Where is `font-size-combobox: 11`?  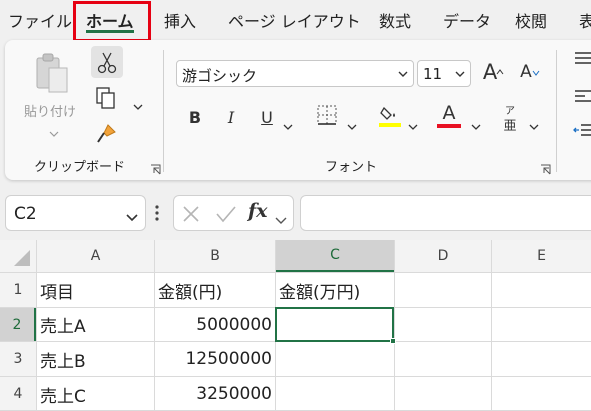
font-size-combobox: 11 is located at coordinates (444, 73).